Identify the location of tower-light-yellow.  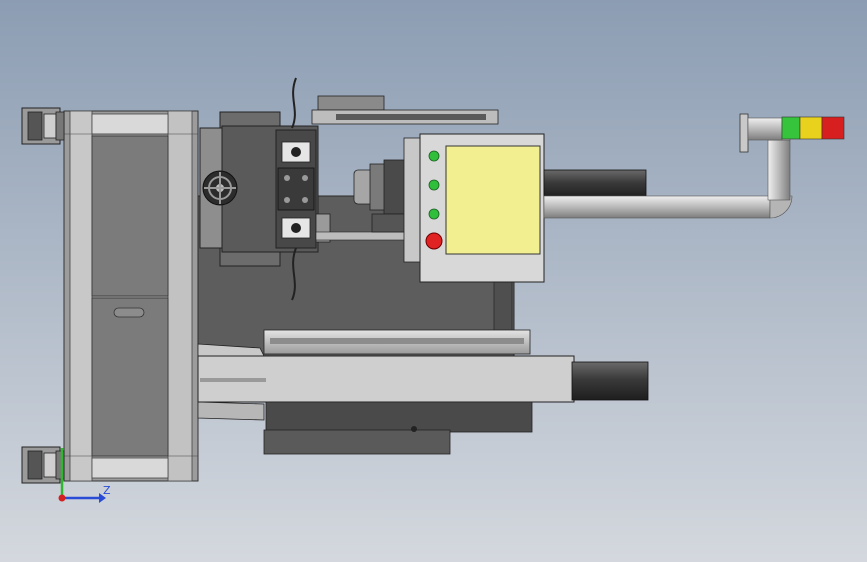
(811, 128).